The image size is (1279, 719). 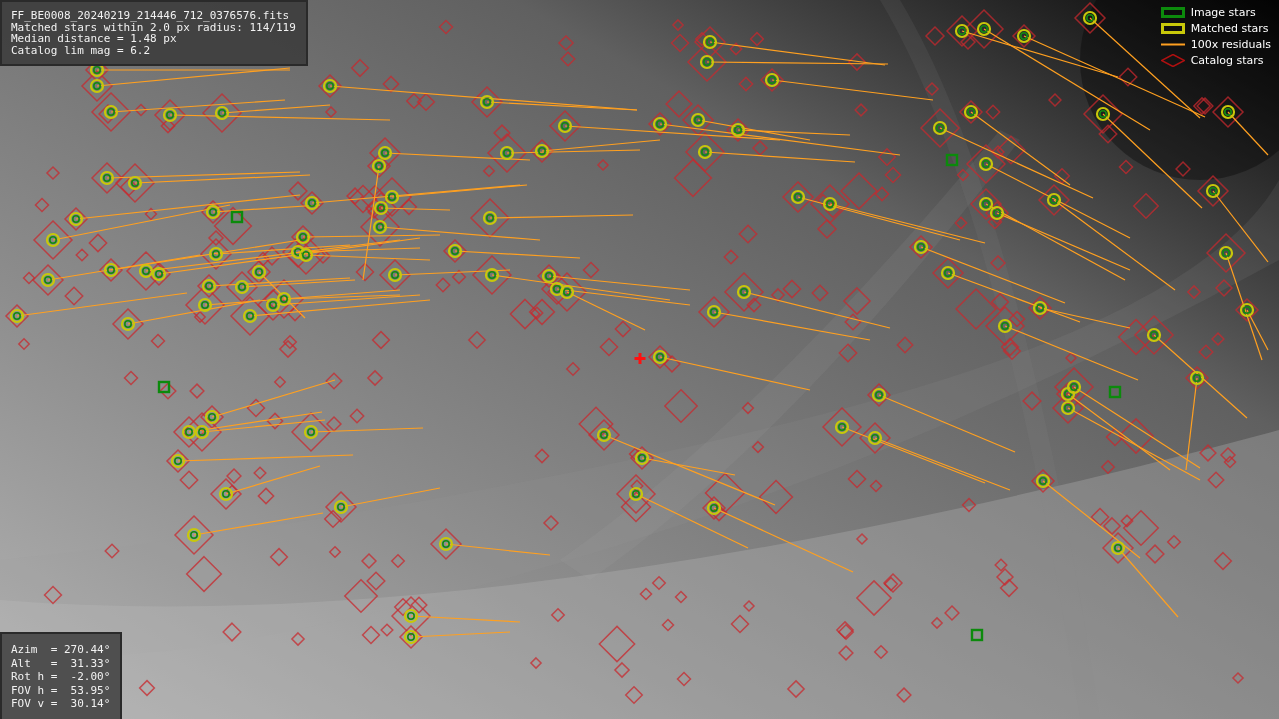 I want to click on info-line: FF_BE0008_20240219_214446_712_0376576.fits, so click(x=151, y=16).